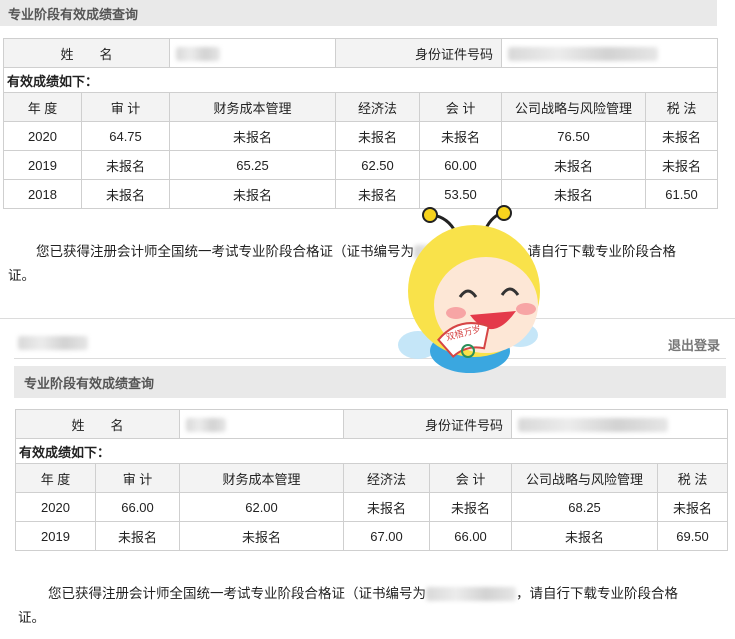 The width and height of the screenshot is (735, 639). I want to click on cell: 67.00, so click(387, 536).